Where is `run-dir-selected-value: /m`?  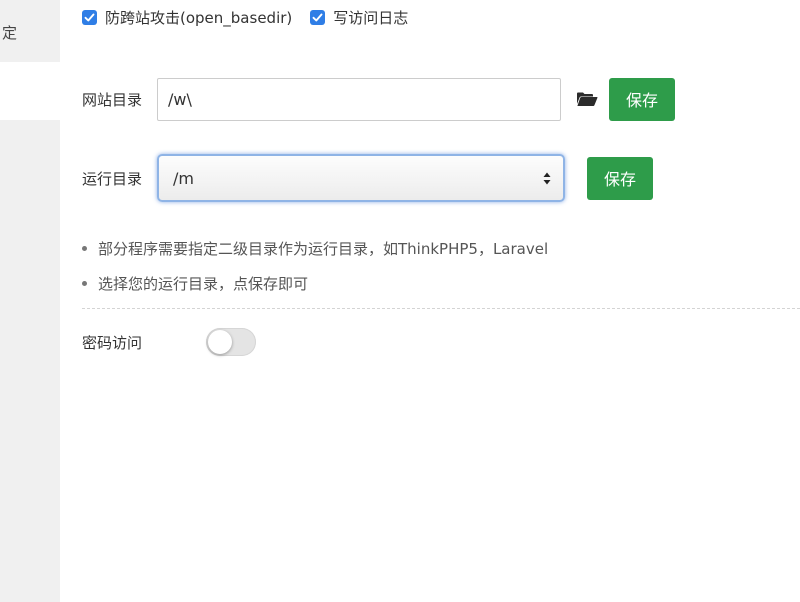 run-dir-selected-value: /m is located at coordinates (183, 178).